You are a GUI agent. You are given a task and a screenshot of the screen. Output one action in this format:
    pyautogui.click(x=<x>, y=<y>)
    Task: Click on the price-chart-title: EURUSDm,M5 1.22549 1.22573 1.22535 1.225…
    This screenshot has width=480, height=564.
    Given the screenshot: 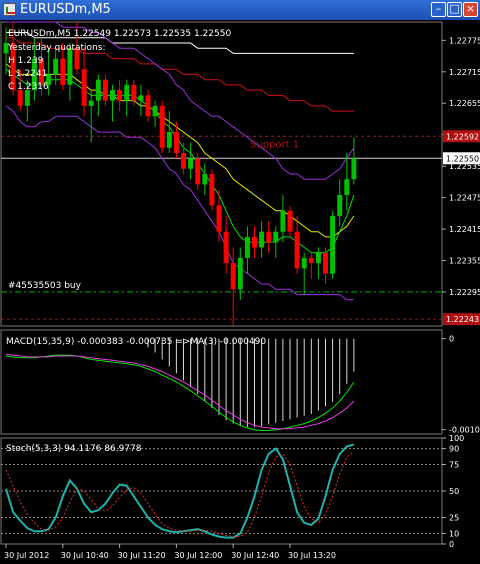 What is the action you would take?
    pyautogui.click(x=119, y=34)
    